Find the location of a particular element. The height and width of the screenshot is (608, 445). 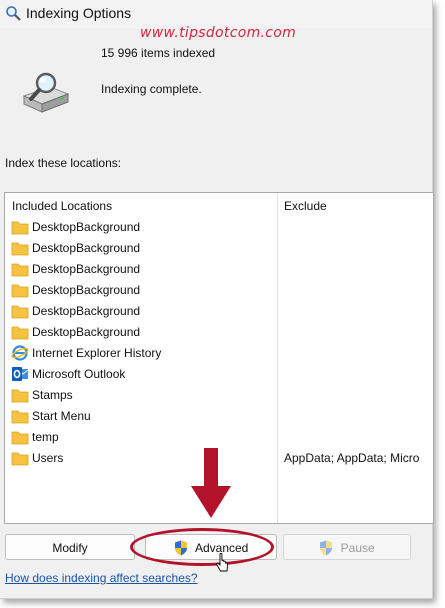

items-indexed-count: 15 996 items indexed is located at coordinates (158, 53).